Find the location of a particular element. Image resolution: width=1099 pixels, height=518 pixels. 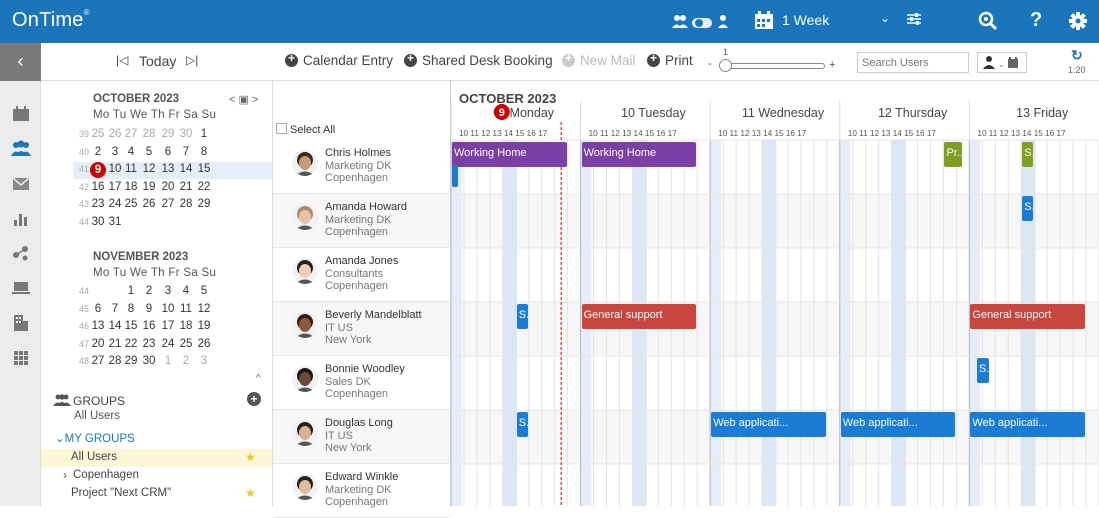

group-item: All Users ★ is located at coordinates (156, 458).